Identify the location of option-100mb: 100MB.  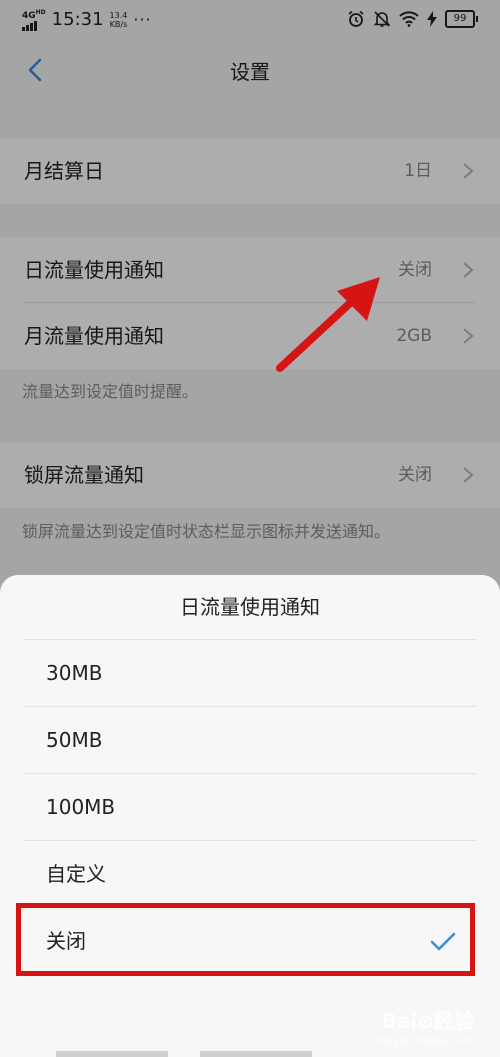
(250, 807).